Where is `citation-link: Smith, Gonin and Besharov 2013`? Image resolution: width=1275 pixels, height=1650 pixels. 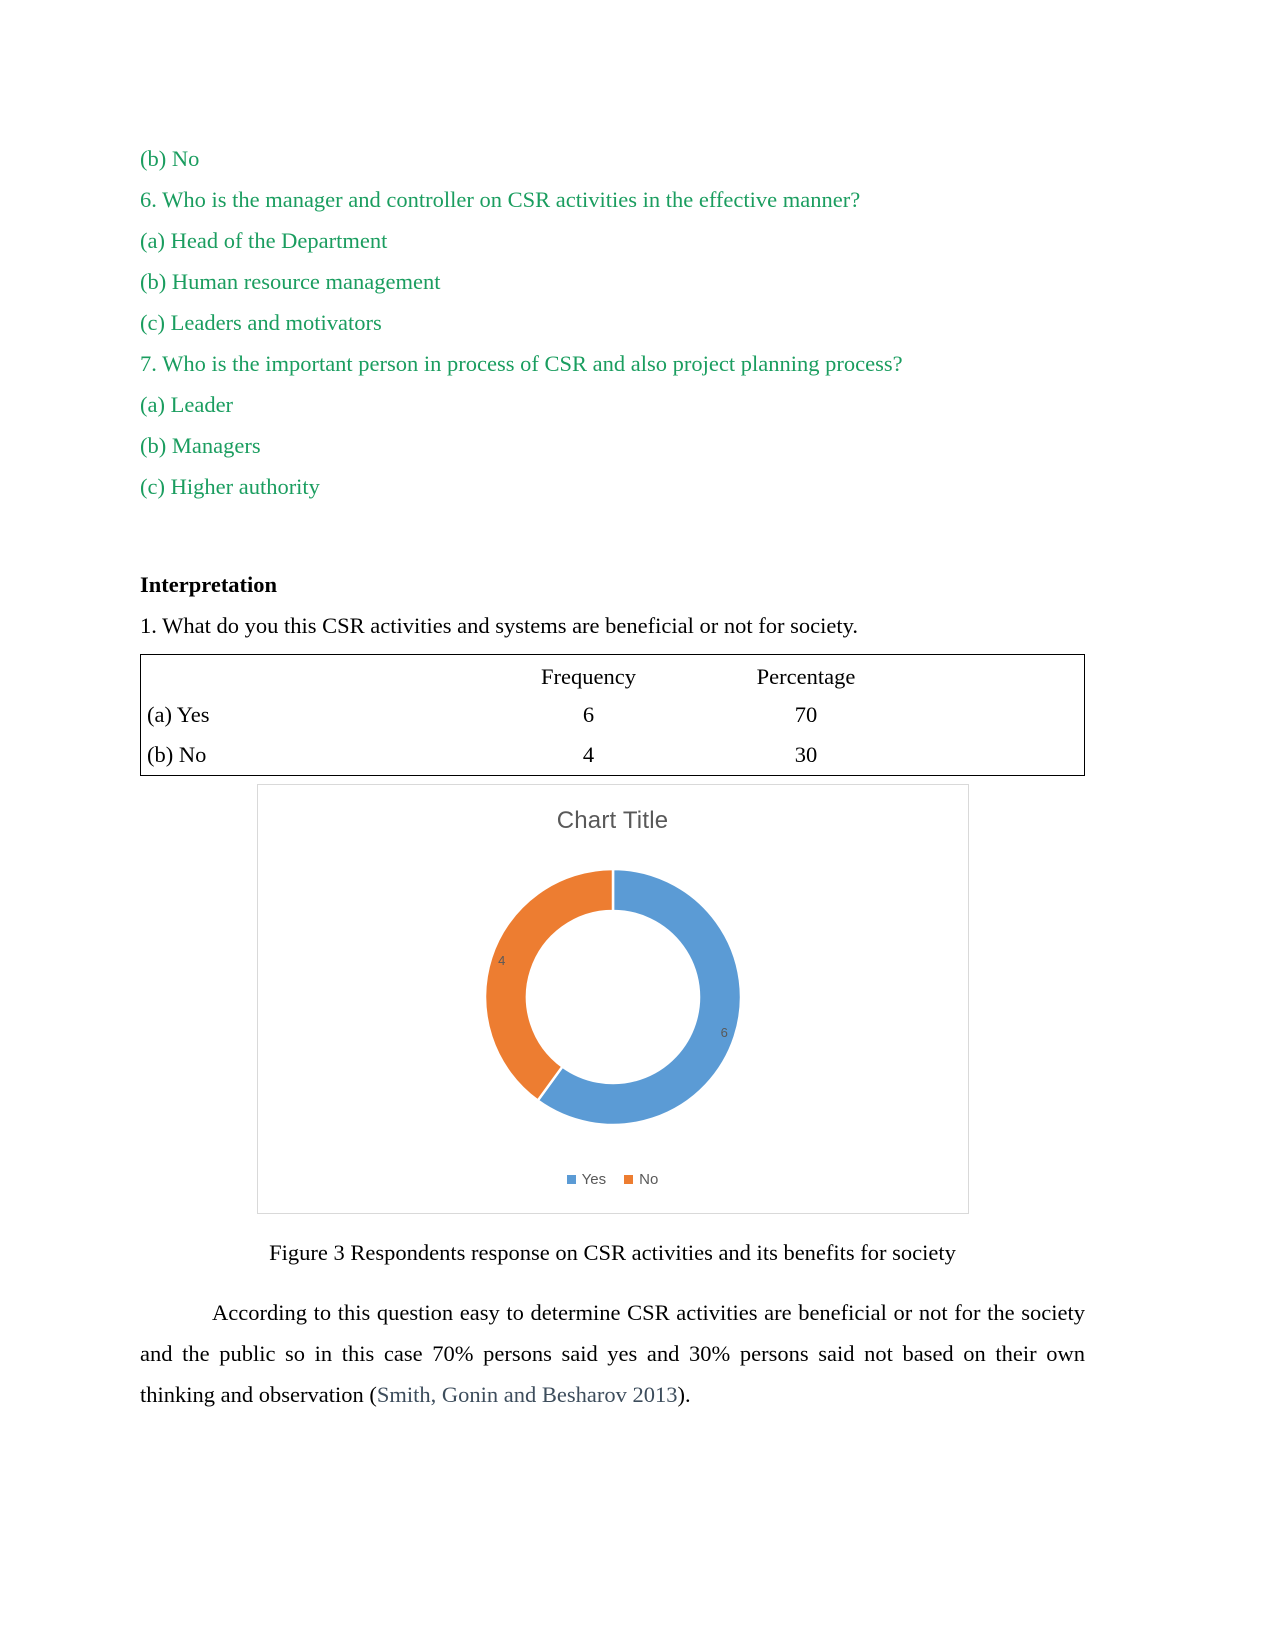
citation-link: Smith, Gonin and Besharov 2013 is located at coordinates (527, 1394).